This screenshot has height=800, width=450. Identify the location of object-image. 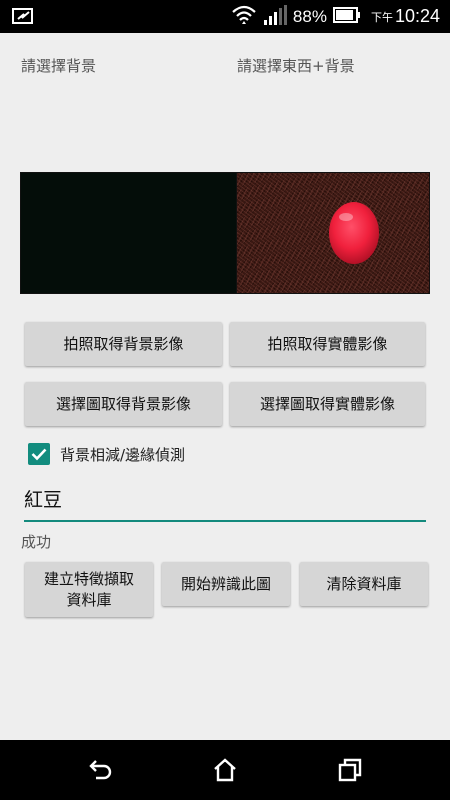
(333, 233).